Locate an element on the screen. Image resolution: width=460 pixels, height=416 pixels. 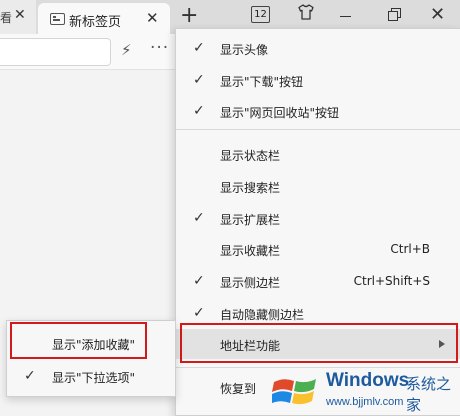
menu-item-show-sidebar: ✓ 显示侧边栏 Ctrl+Shift+S is located at coordinates (318, 281).